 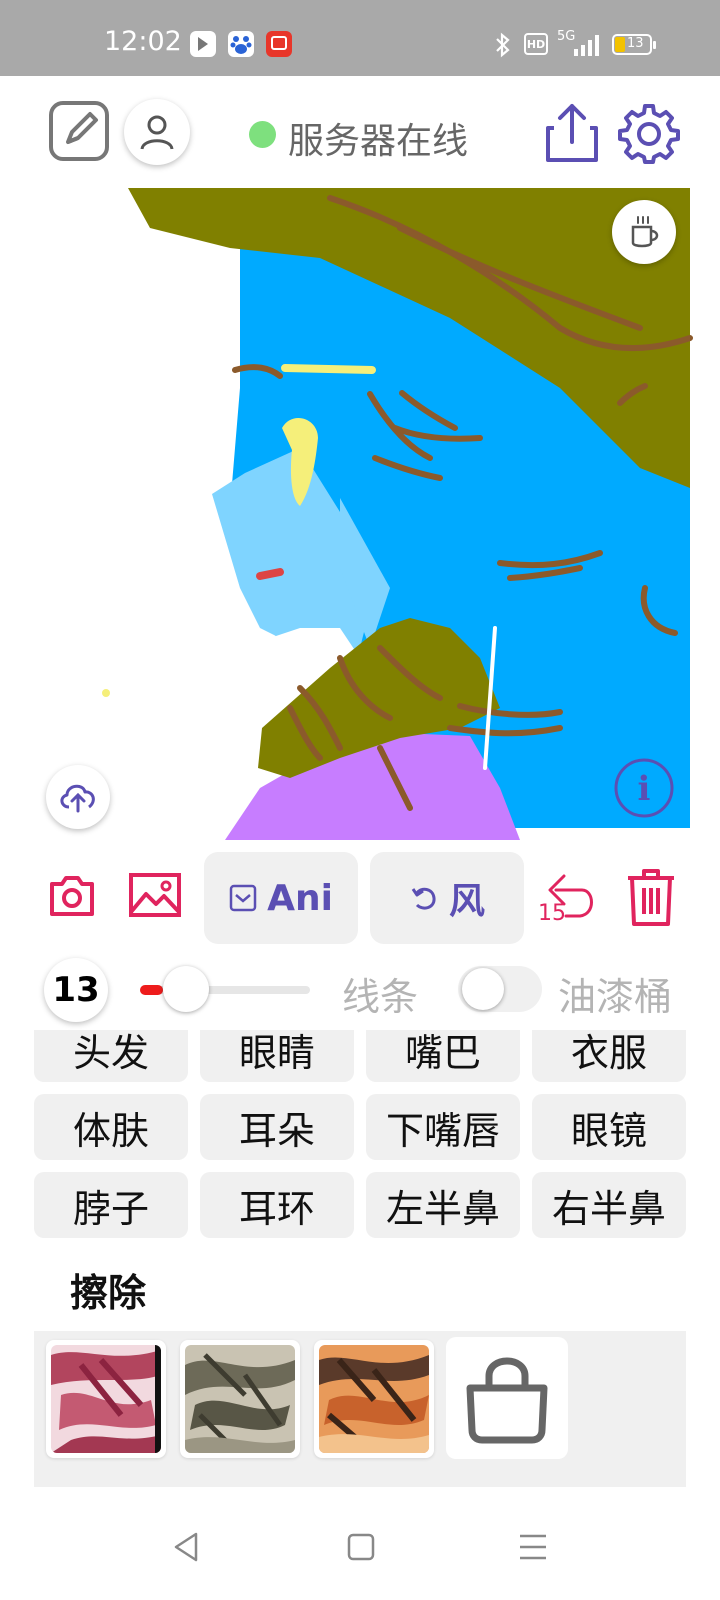 What do you see at coordinates (108, 1289) in the screenshot?
I see `erase-label: 擦除` at bounding box center [108, 1289].